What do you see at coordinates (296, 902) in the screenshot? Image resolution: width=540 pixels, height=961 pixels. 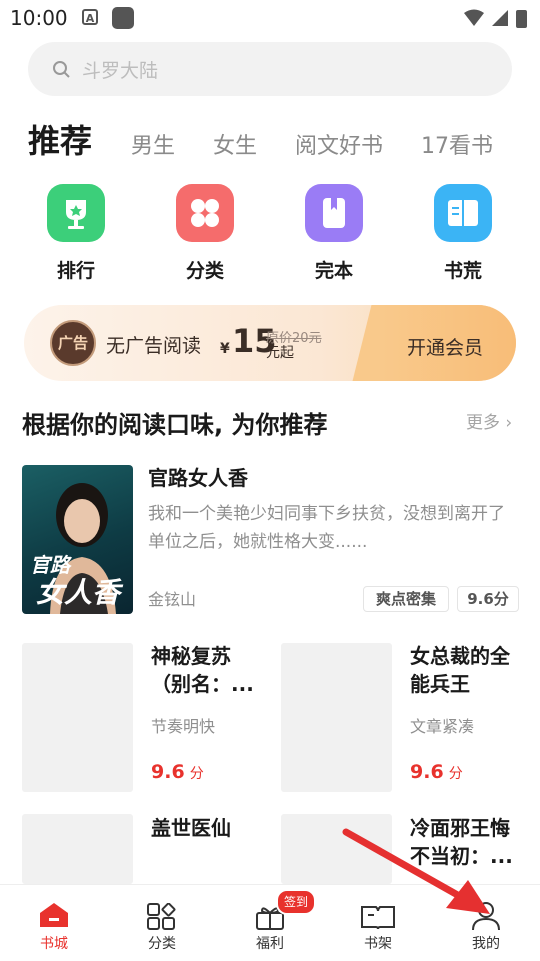 I see `checkin-badge: 签到` at bounding box center [296, 902].